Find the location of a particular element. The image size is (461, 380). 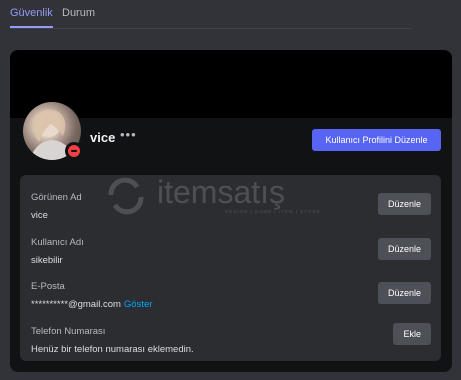

email-value: **********@gmail.com is located at coordinates (76, 304).